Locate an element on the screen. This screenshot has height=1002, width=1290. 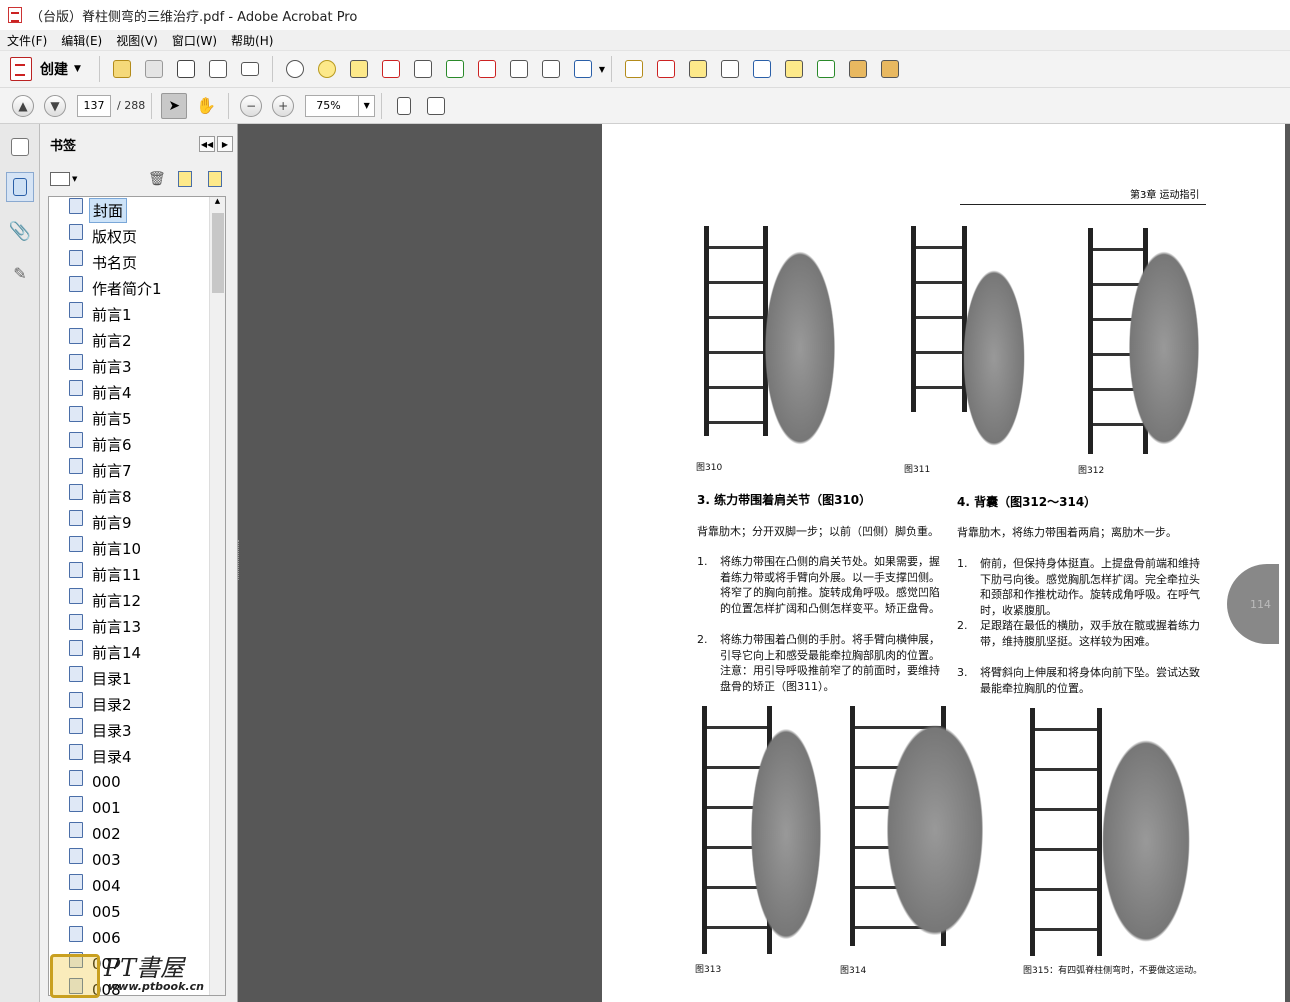
bookmark-item: 前言14 is located at coordinates (137, 652).